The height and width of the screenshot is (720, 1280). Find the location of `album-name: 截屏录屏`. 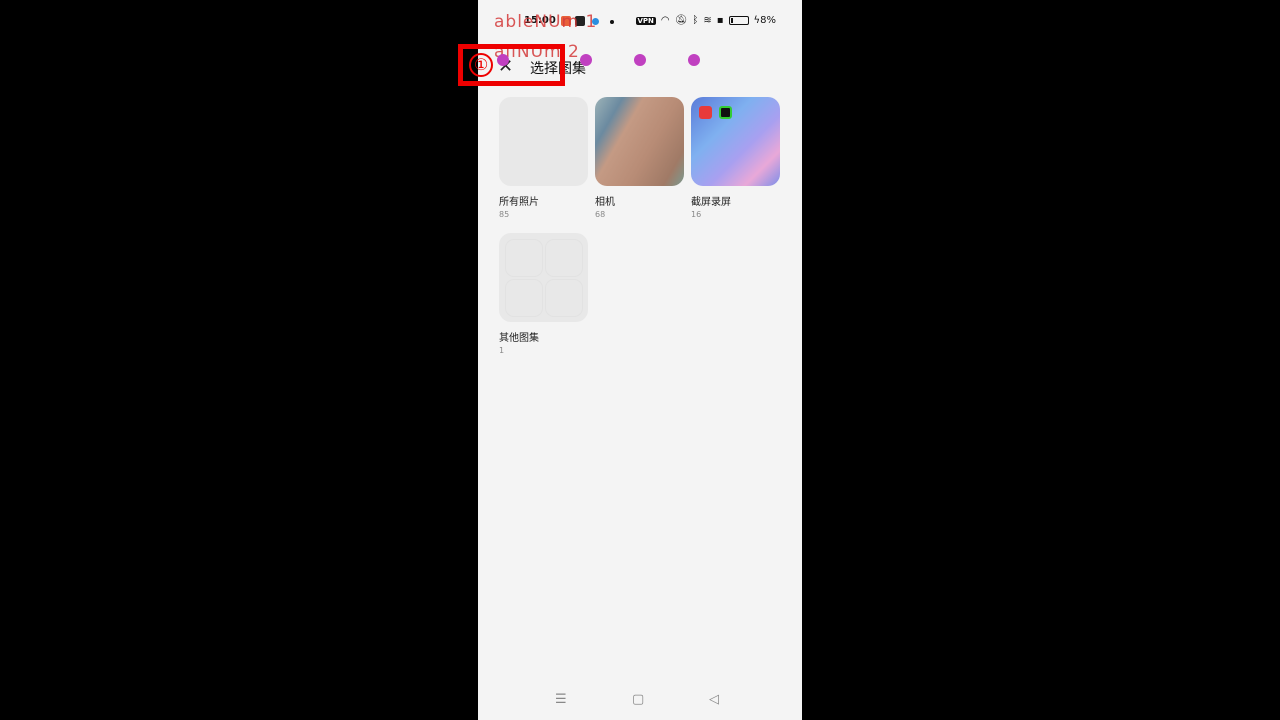

album-name: 截屏录屏 is located at coordinates (711, 202).